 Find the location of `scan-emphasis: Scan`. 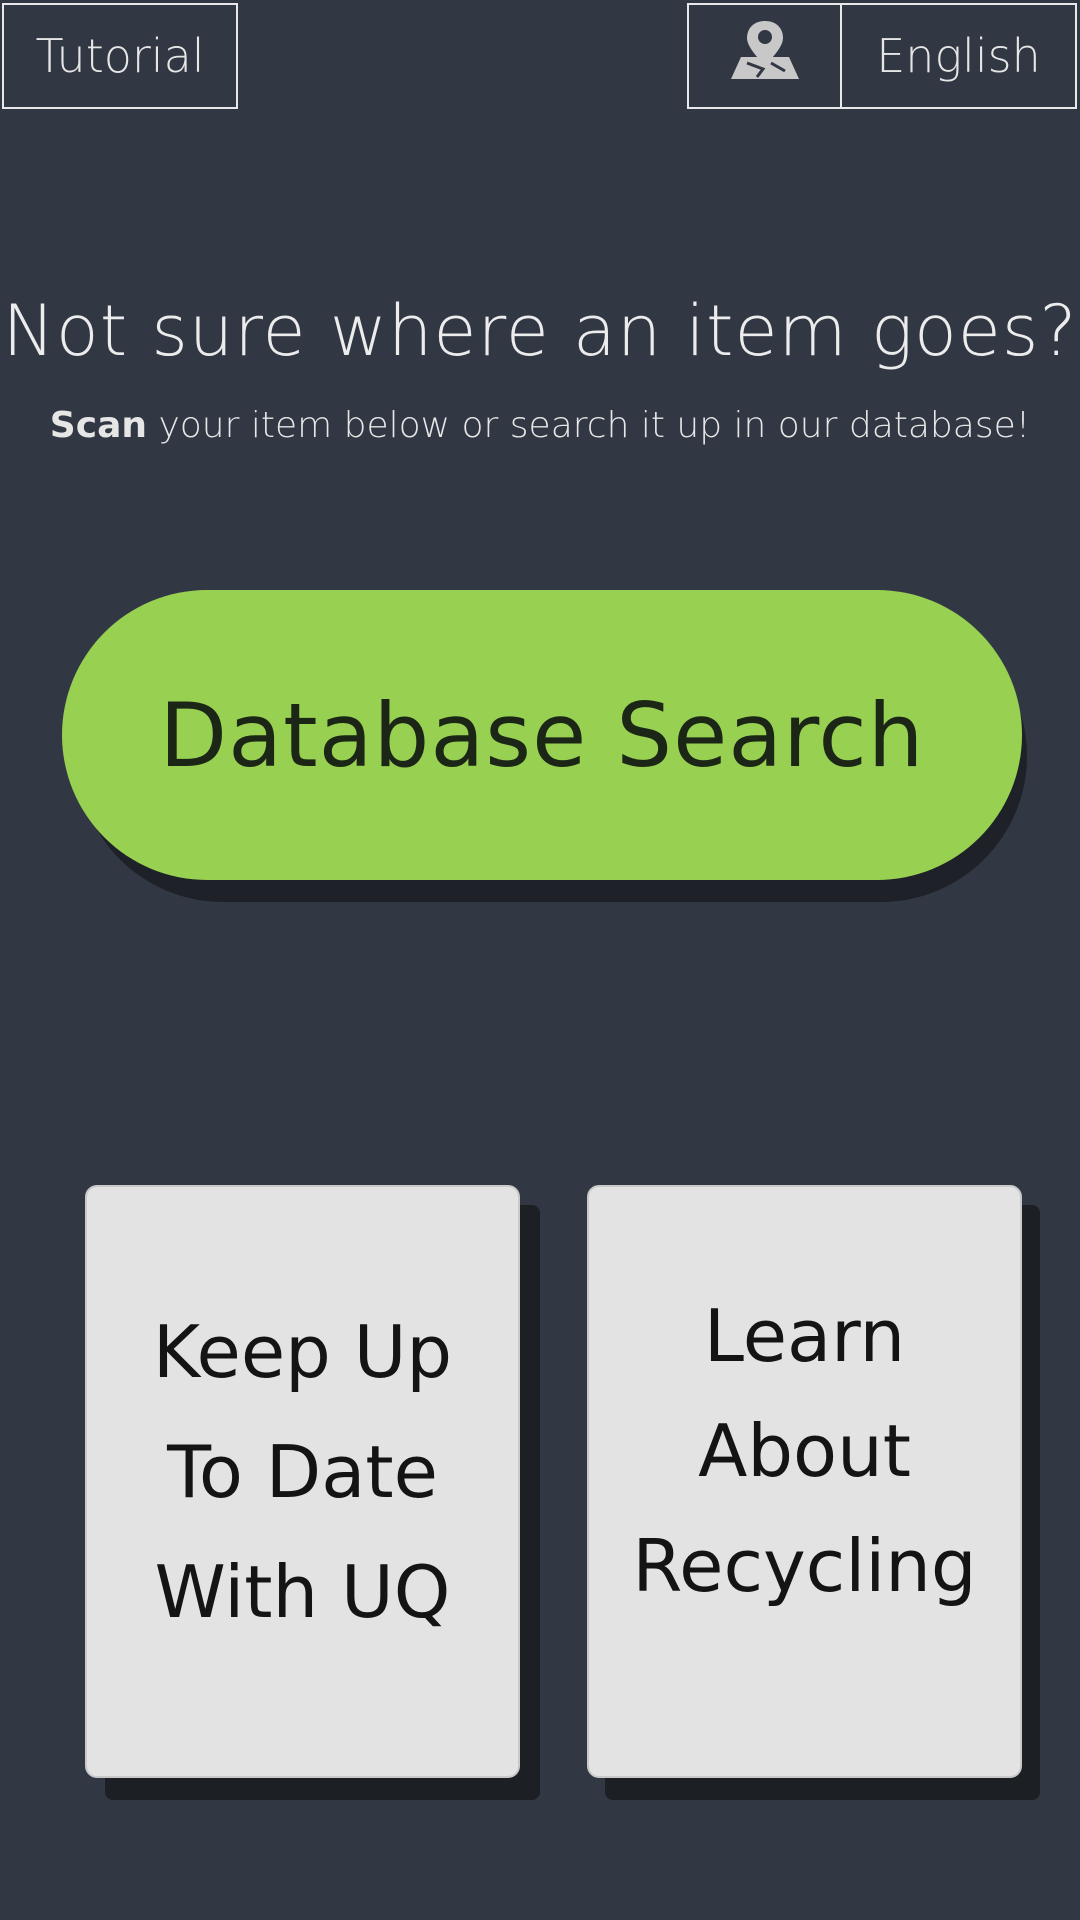

scan-emphasis: Scan is located at coordinates (98, 425).